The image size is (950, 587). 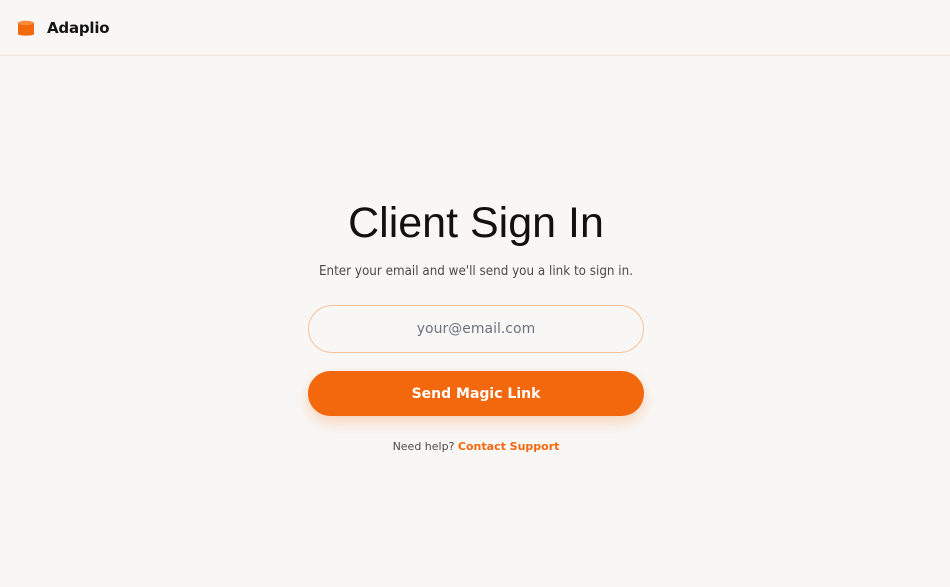 I want to click on send-magic-link-button: Send Magic Link, so click(x=476, y=393).